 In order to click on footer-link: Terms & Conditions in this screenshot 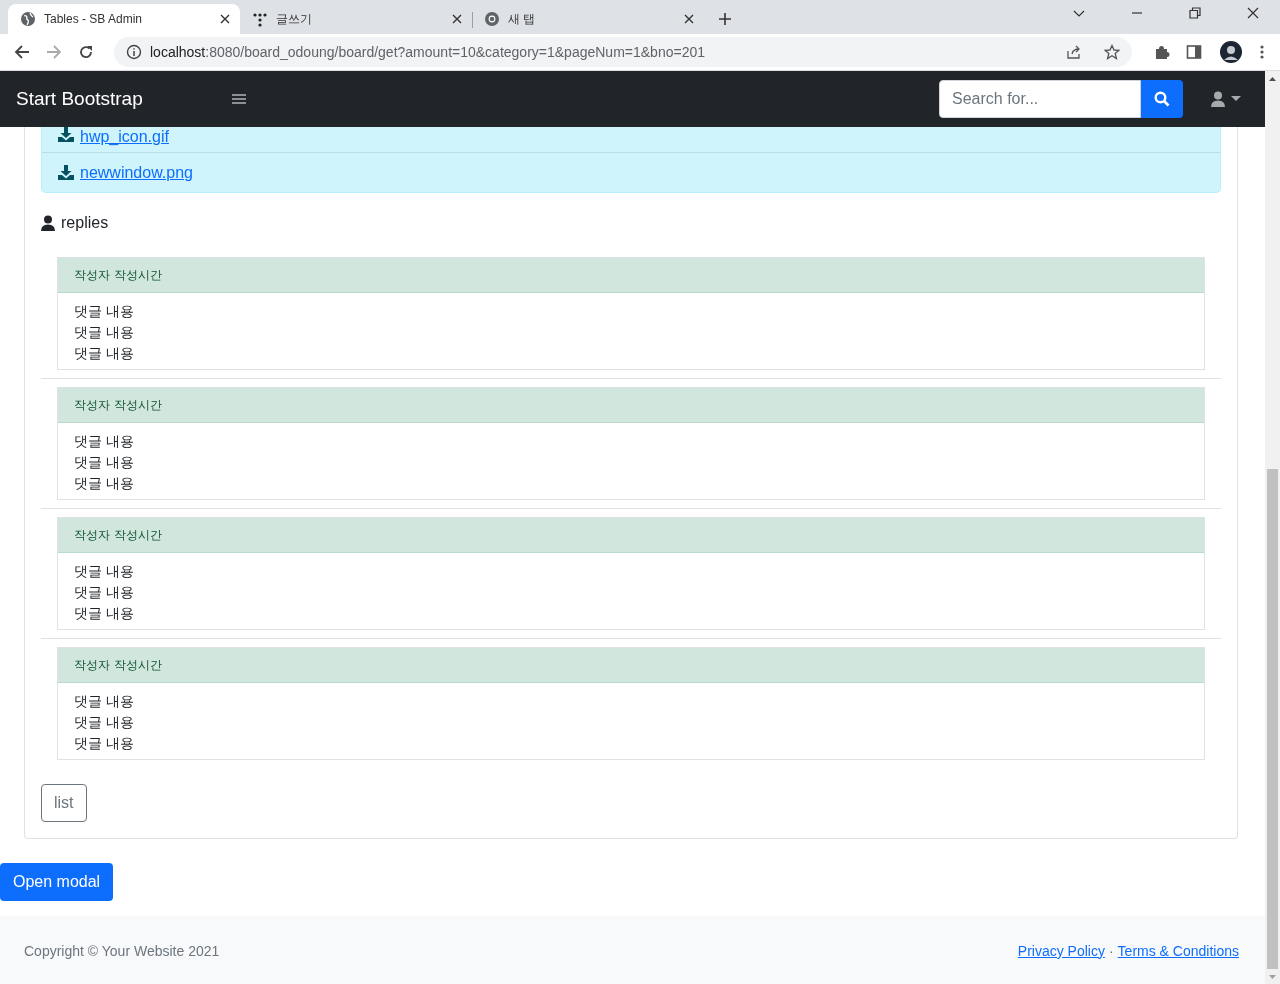, I will do `click(1178, 950)`.